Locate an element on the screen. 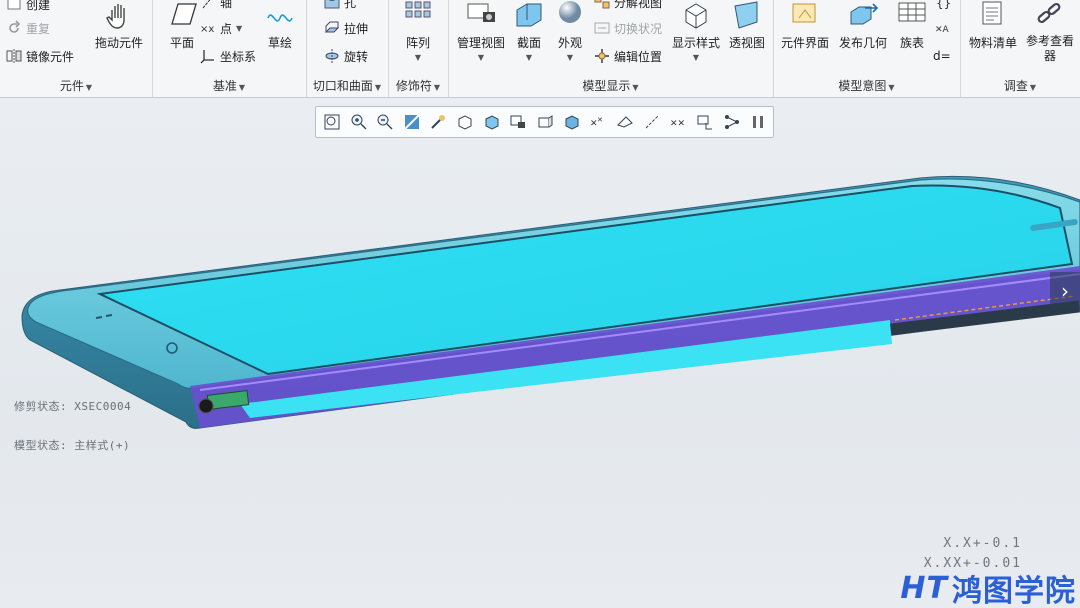 The width and height of the screenshot is (1080, 608). extrude-button: 拉伸 is located at coordinates (346, 28).